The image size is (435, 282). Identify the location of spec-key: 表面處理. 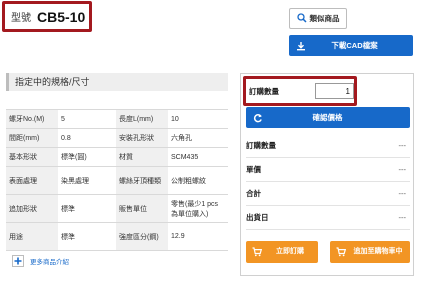
(32, 180).